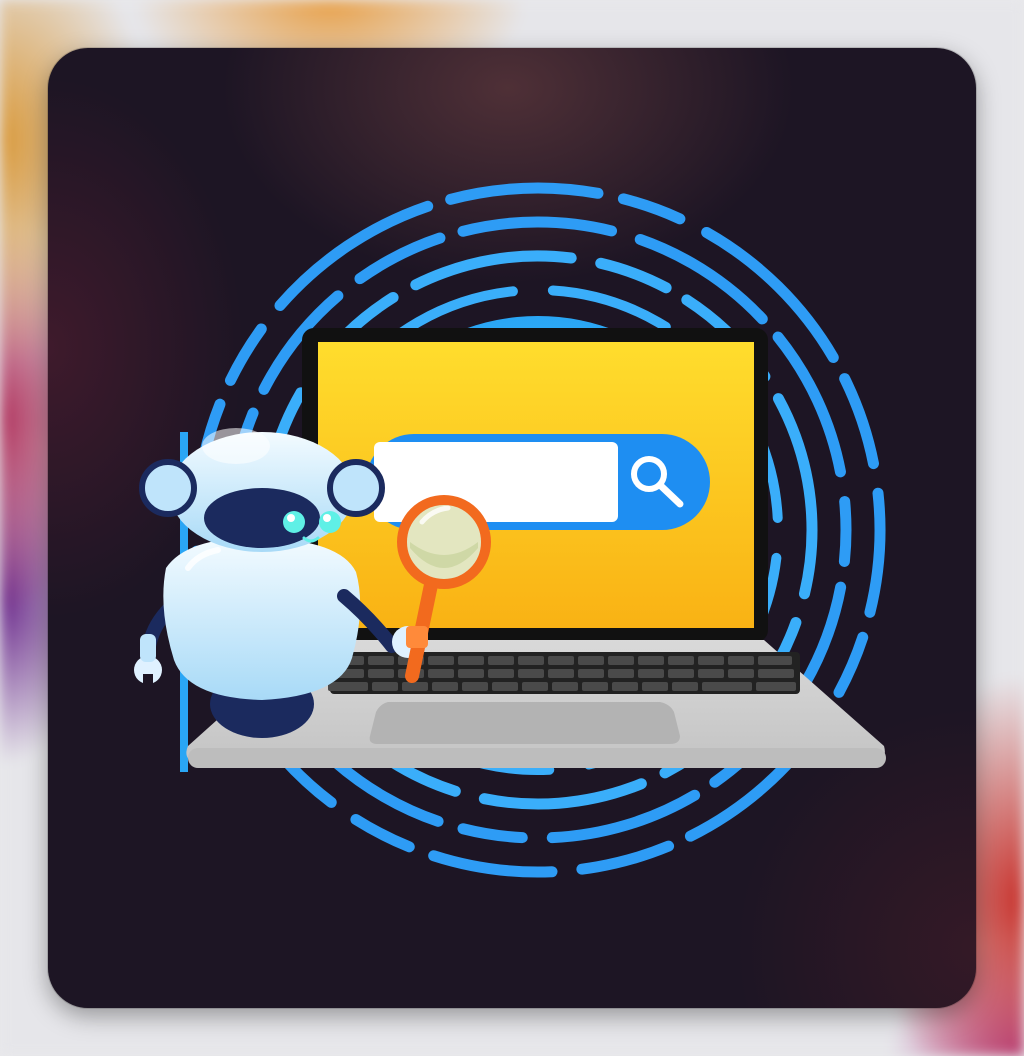 This screenshot has width=1024, height=1056. Describe the element at coordinates (148, 661) in the screenshot. I see `wrench-hand-icon` at that location.